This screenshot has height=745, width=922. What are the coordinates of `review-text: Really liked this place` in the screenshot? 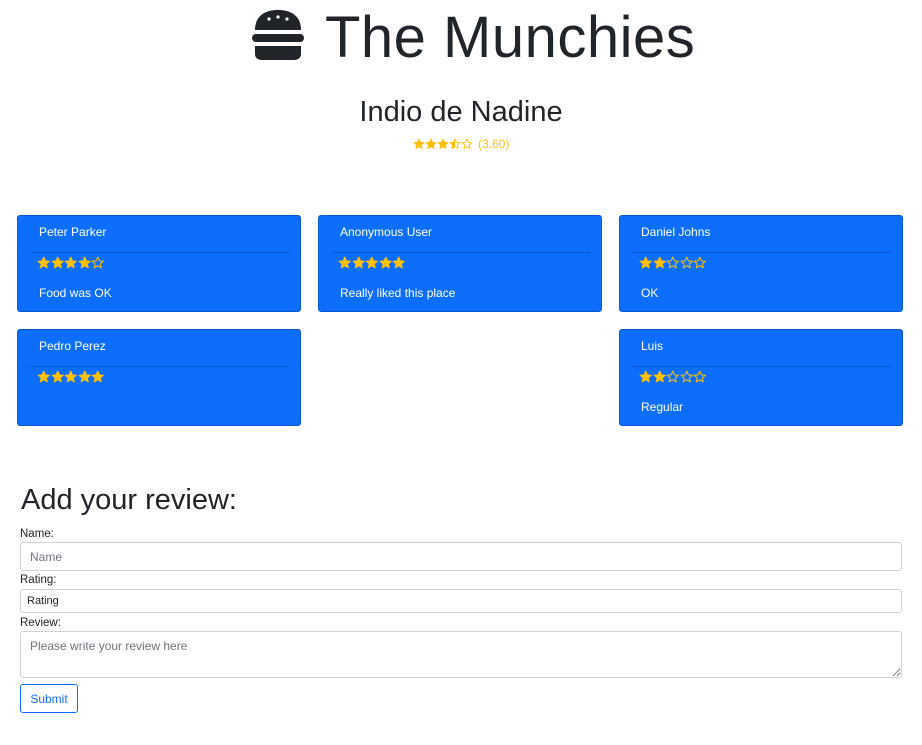 It's located at (398, 293).